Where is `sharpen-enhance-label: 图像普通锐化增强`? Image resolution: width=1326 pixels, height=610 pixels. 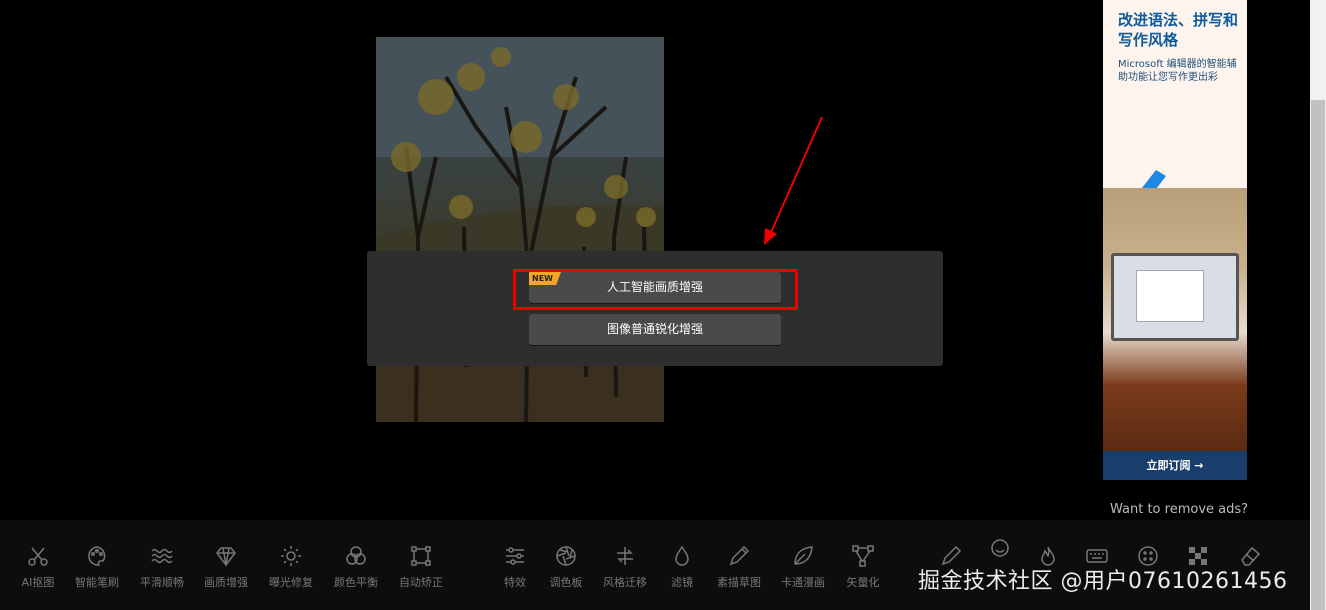
sharpen-enhance-label: 图像普通锐化增强 is located at coordinates (654, 329).